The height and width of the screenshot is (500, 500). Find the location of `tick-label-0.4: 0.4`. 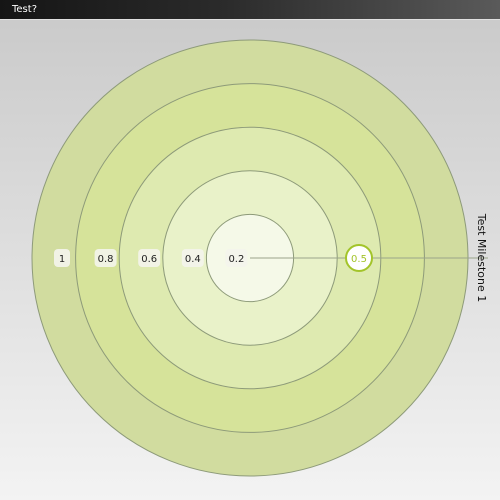

tick-label-0.4: 0.4 is located at coordinates (192, 258).